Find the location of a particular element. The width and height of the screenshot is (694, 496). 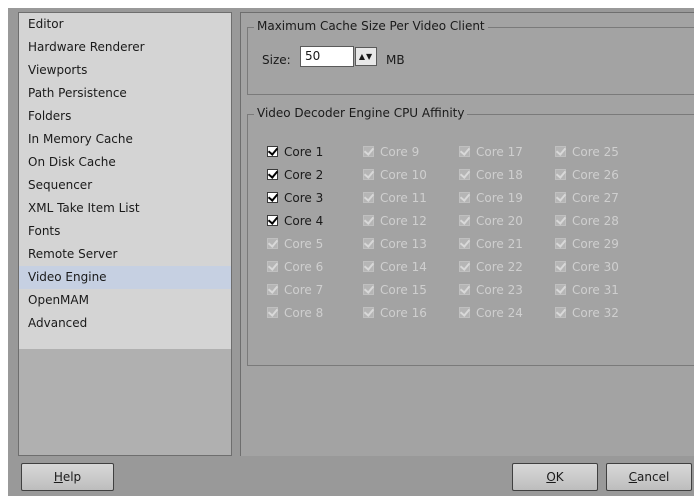

ok-label-post: K is located at coordinates (559, 477).